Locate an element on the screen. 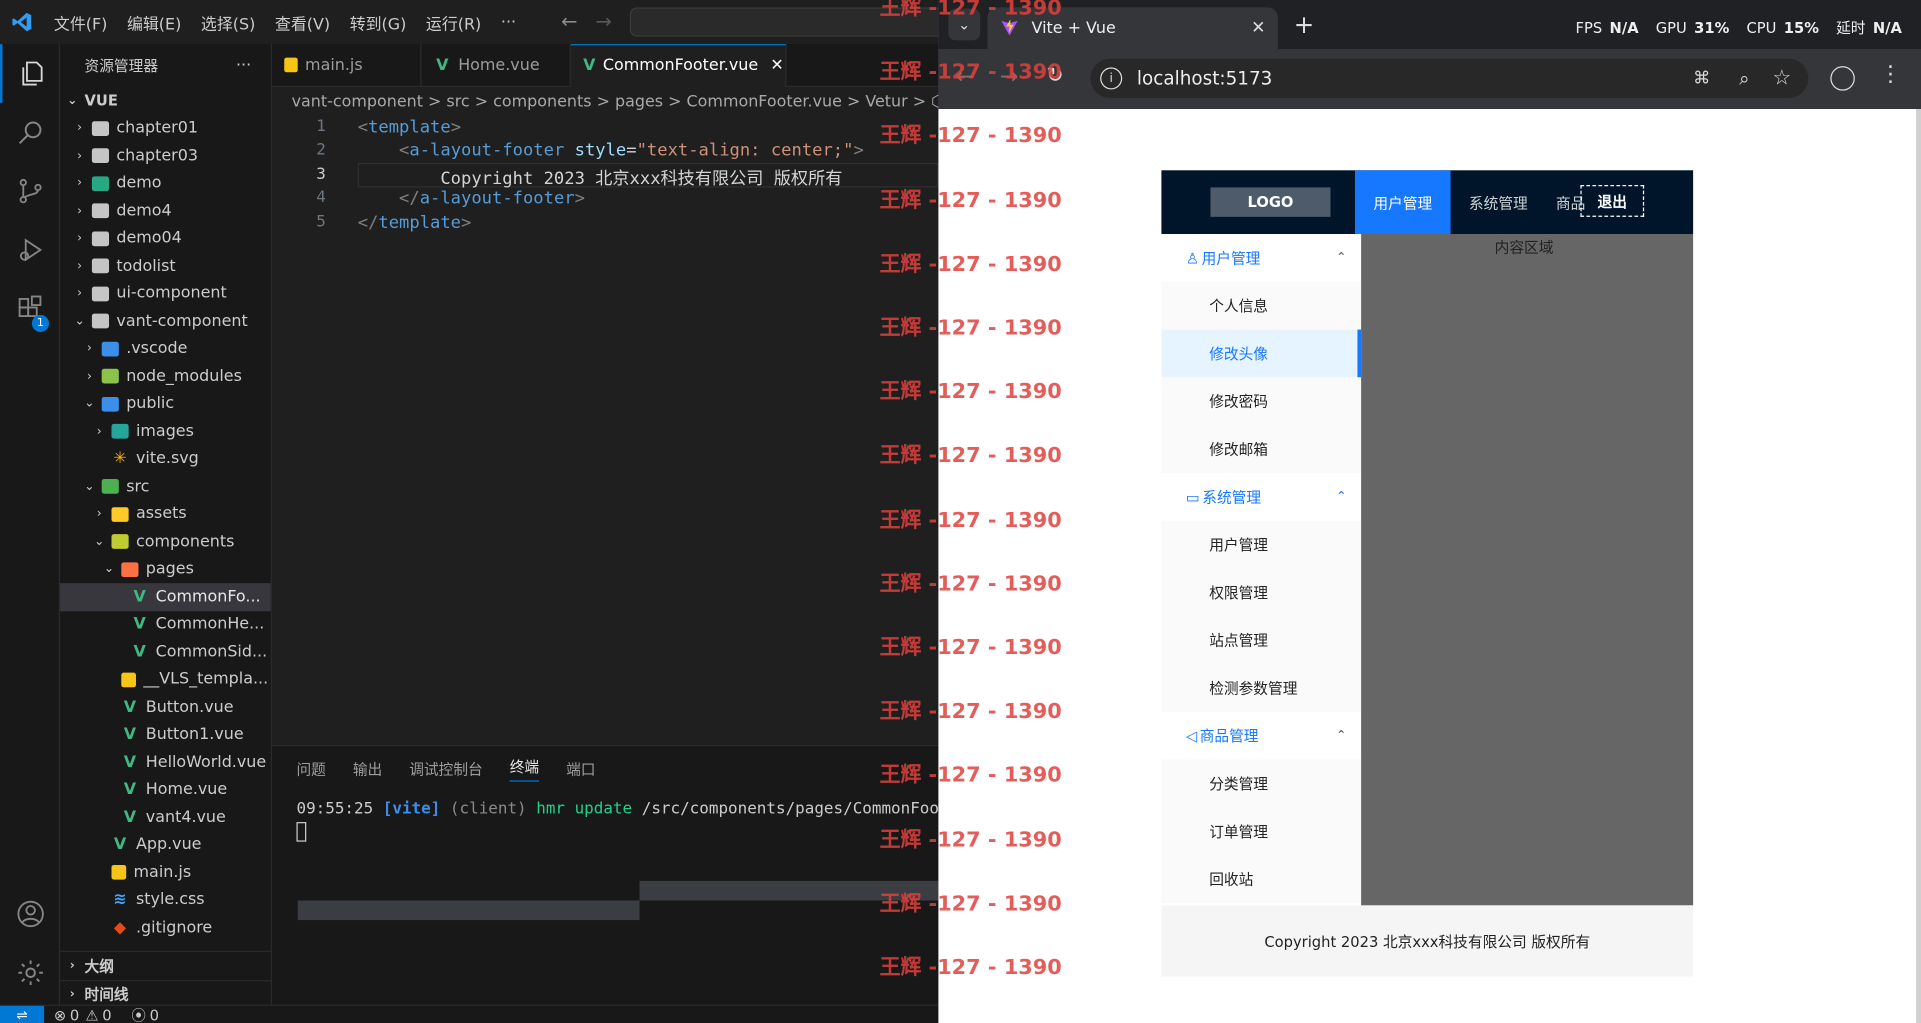  editor-tab: main.js is located at coordinates (347, 65).